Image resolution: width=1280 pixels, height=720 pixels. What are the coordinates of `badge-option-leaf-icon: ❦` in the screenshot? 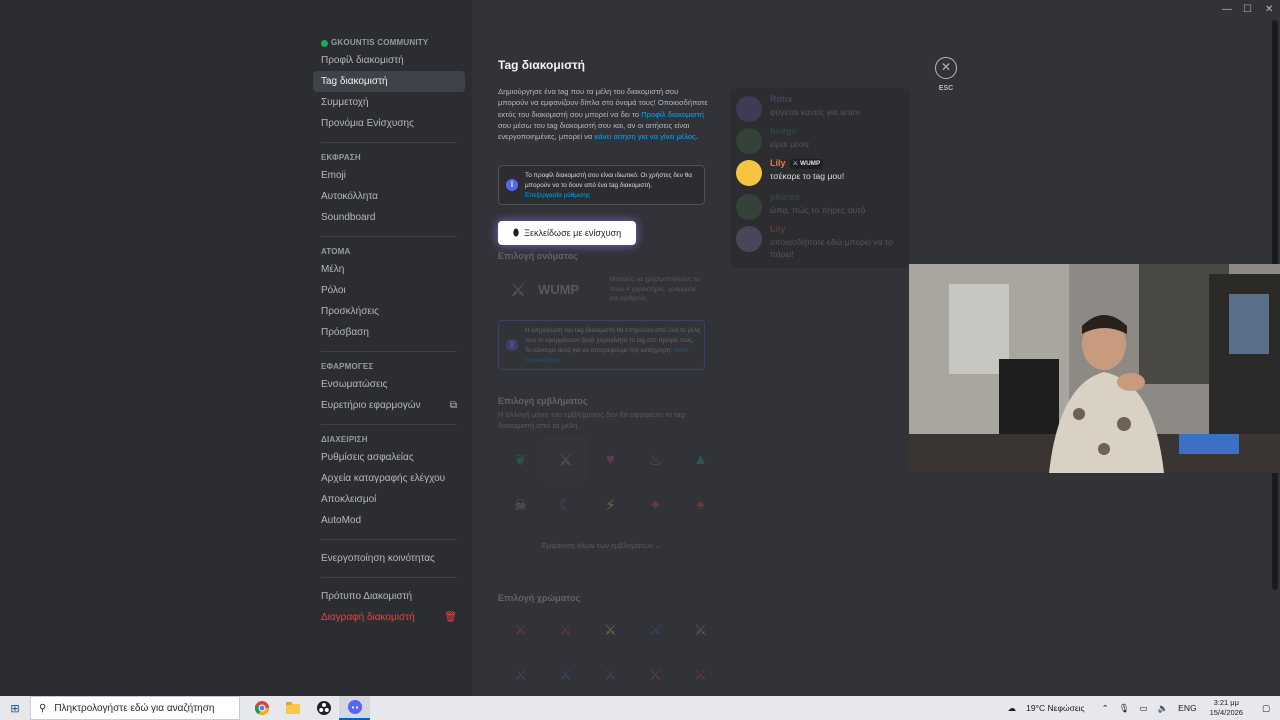 It's located at (520, 459).